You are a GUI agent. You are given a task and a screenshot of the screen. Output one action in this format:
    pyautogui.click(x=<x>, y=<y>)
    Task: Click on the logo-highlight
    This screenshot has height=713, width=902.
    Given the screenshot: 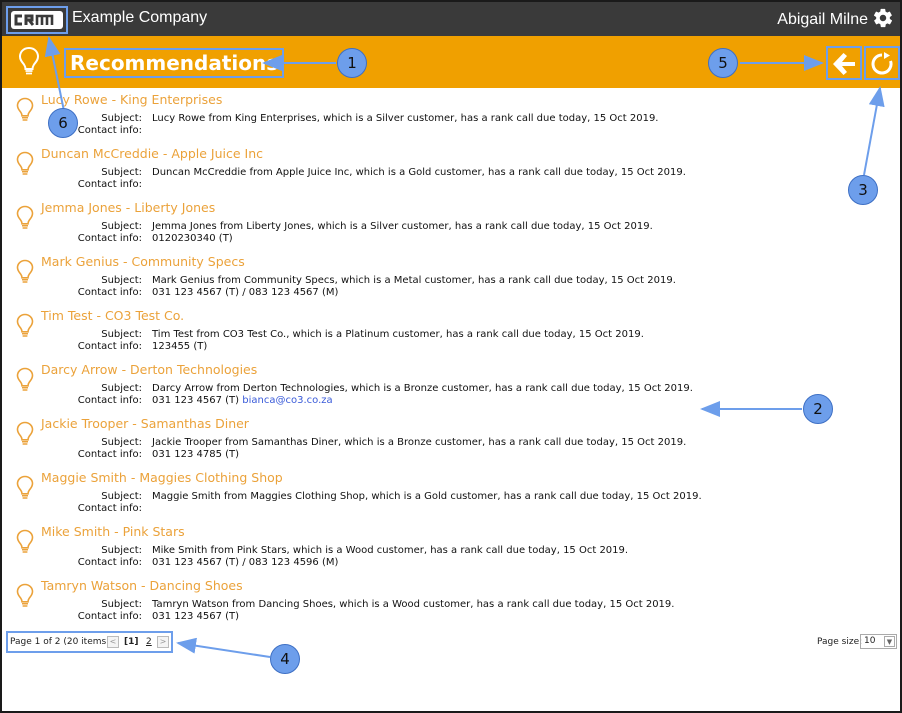 What is the action you would take?
    pyautogui.click(x=37, y=20)
    